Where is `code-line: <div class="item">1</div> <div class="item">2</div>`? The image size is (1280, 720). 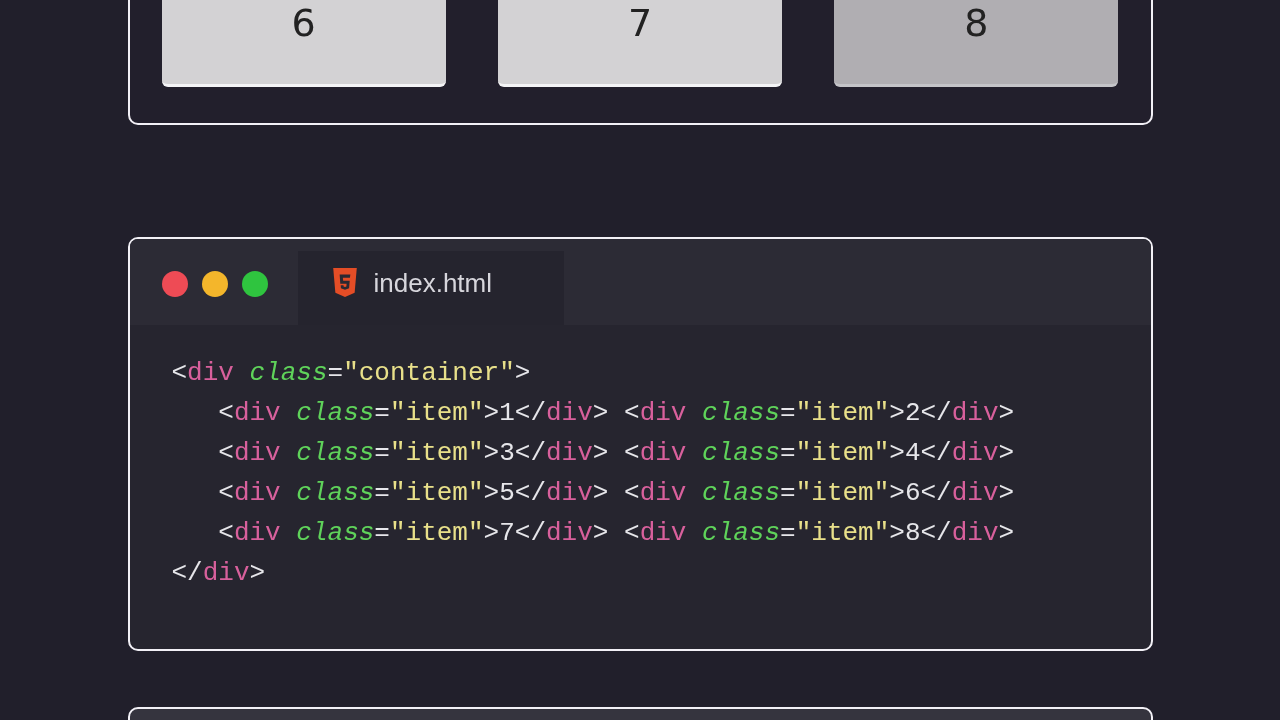 code-line: <div class="item">1</div> <div class="item">2</div> is located at coordinates (616, 413).